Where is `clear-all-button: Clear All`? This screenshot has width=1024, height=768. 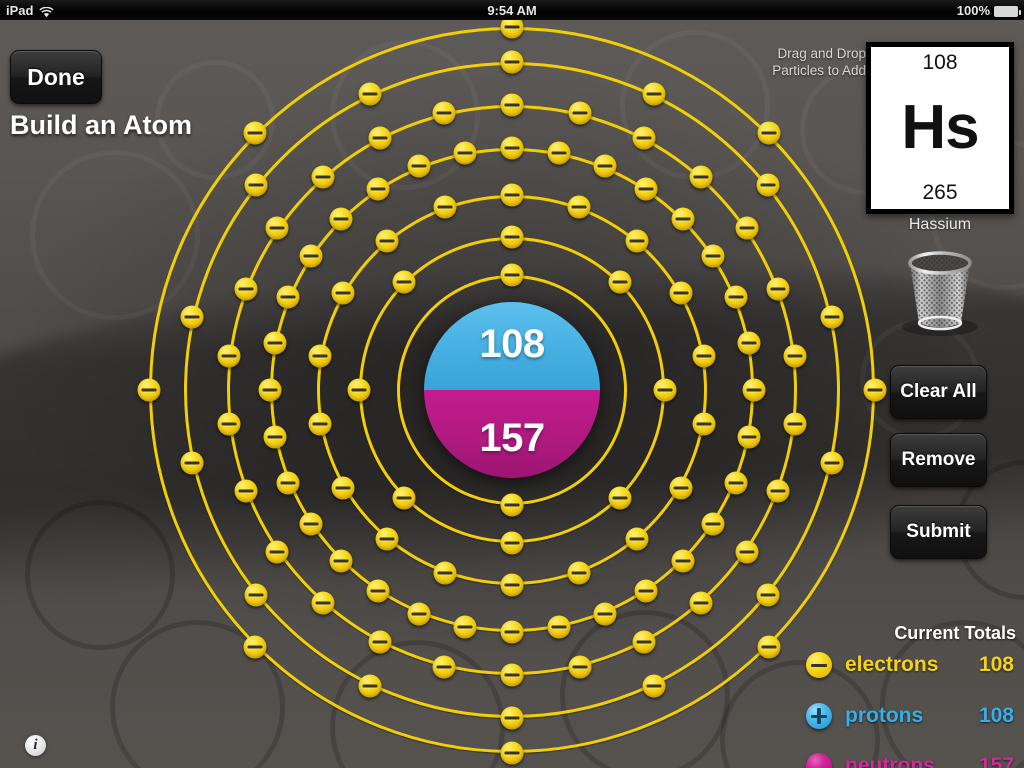
clear-all-button: Clear All is located at coordinates (938, 392).